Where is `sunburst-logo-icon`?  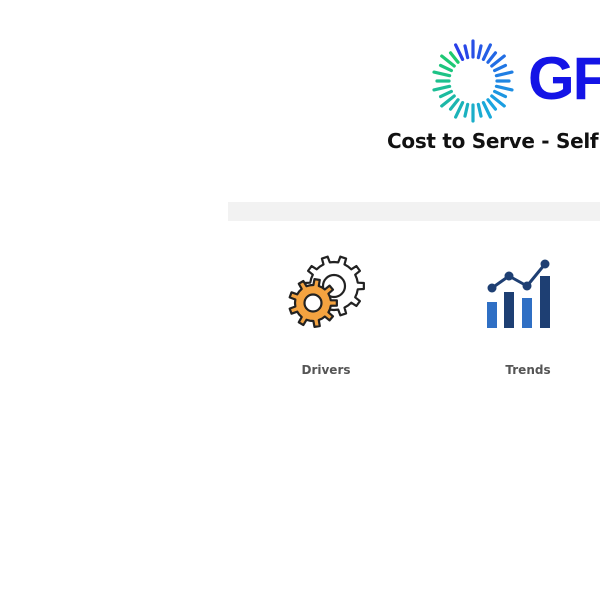
sunburst-logo-icon is located at coordinates (473, 81).